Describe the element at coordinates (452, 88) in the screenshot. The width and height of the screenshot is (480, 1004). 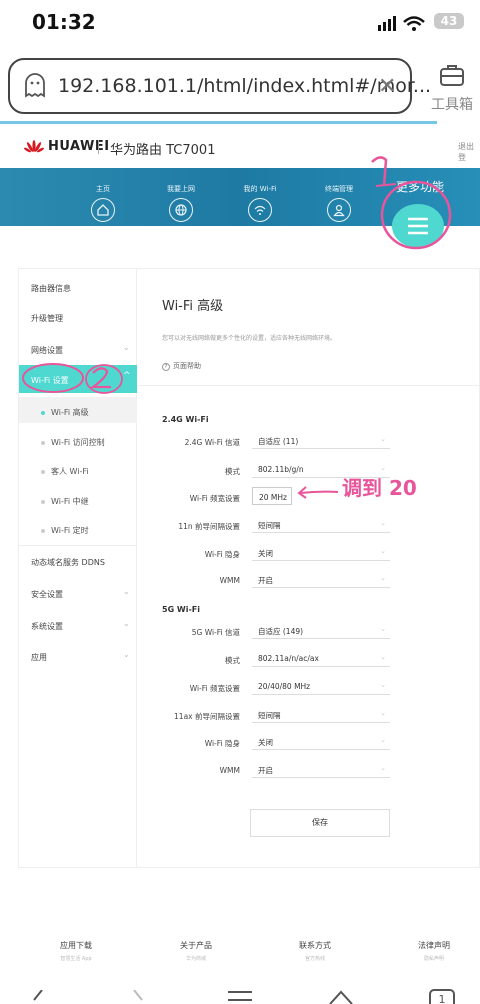
I see `toolbox-button: 工具箱` at that location.